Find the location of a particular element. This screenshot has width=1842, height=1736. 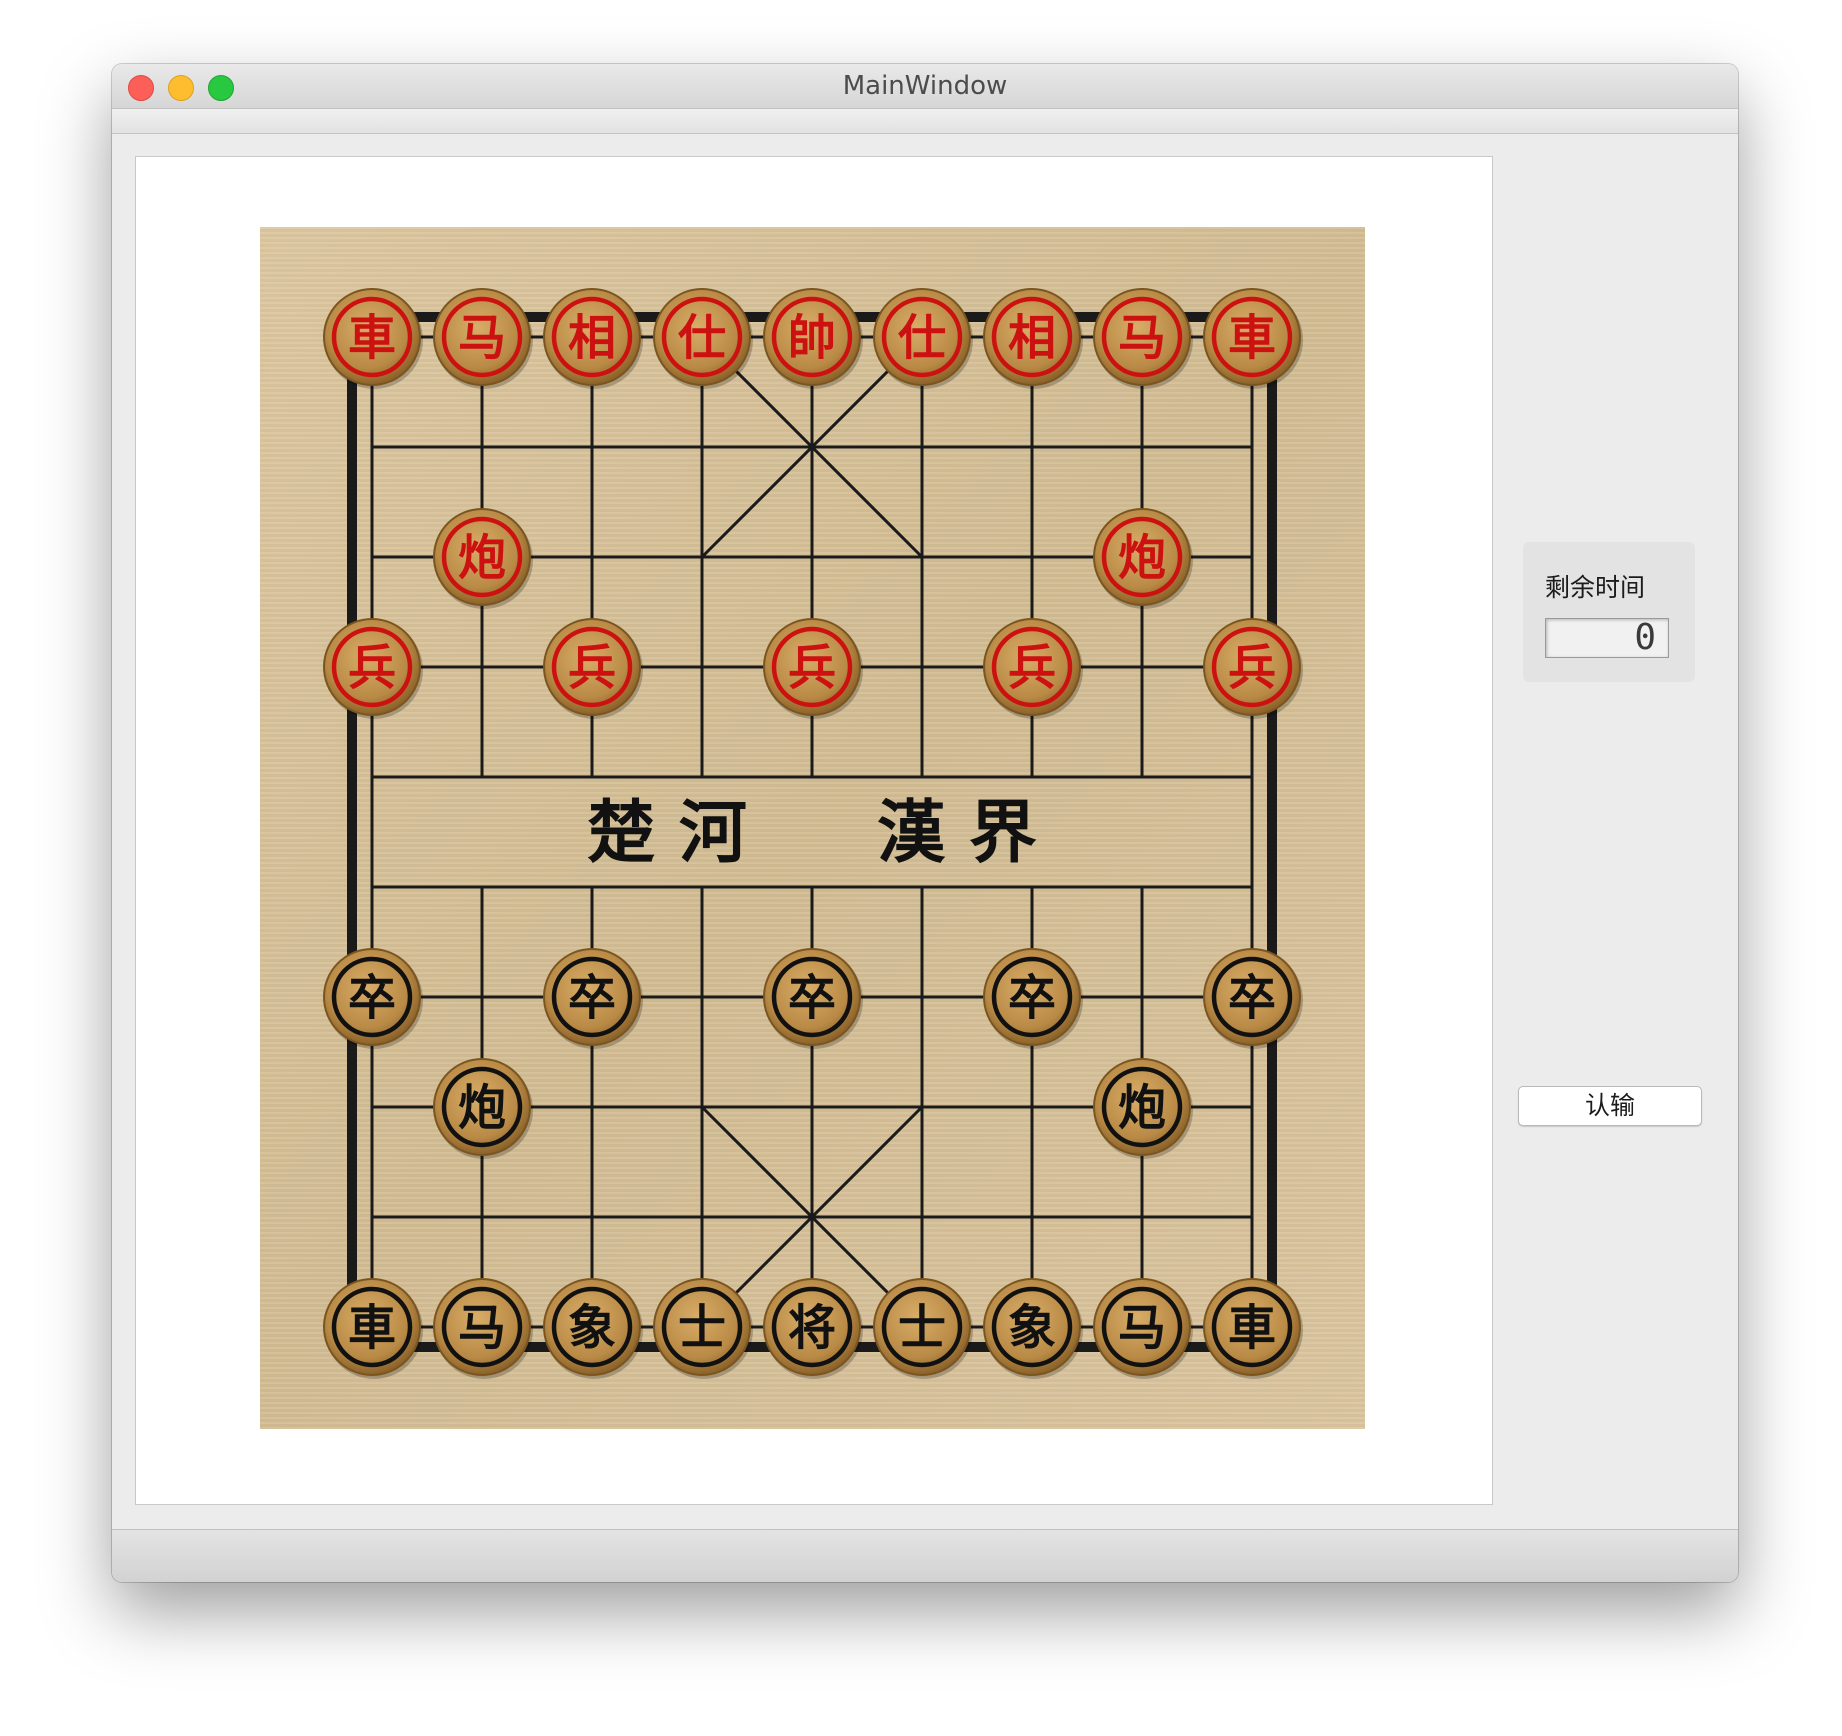

toolbar-strip is located at coordinates (925, 121).